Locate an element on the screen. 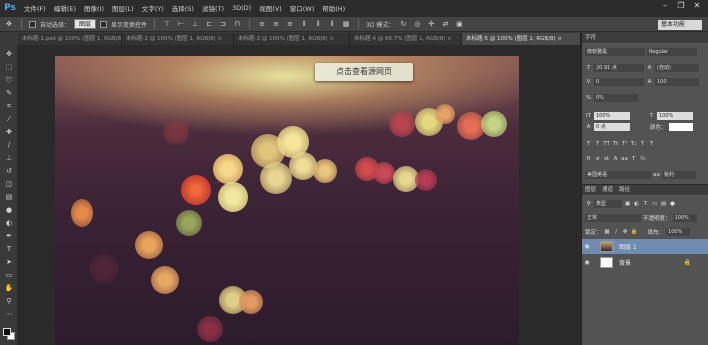 This screenshot has width=708, height=345. menu-3d: 3D(D) is located at coordinates (241, 8).